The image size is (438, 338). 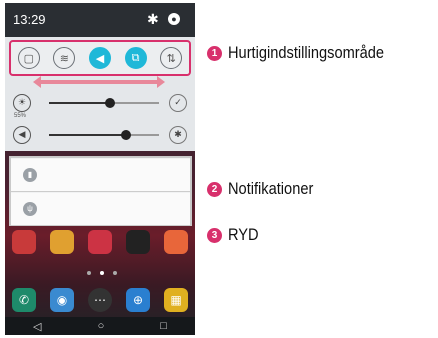 I want to click on usb-icon: ψ, so click(x=30, y=209).